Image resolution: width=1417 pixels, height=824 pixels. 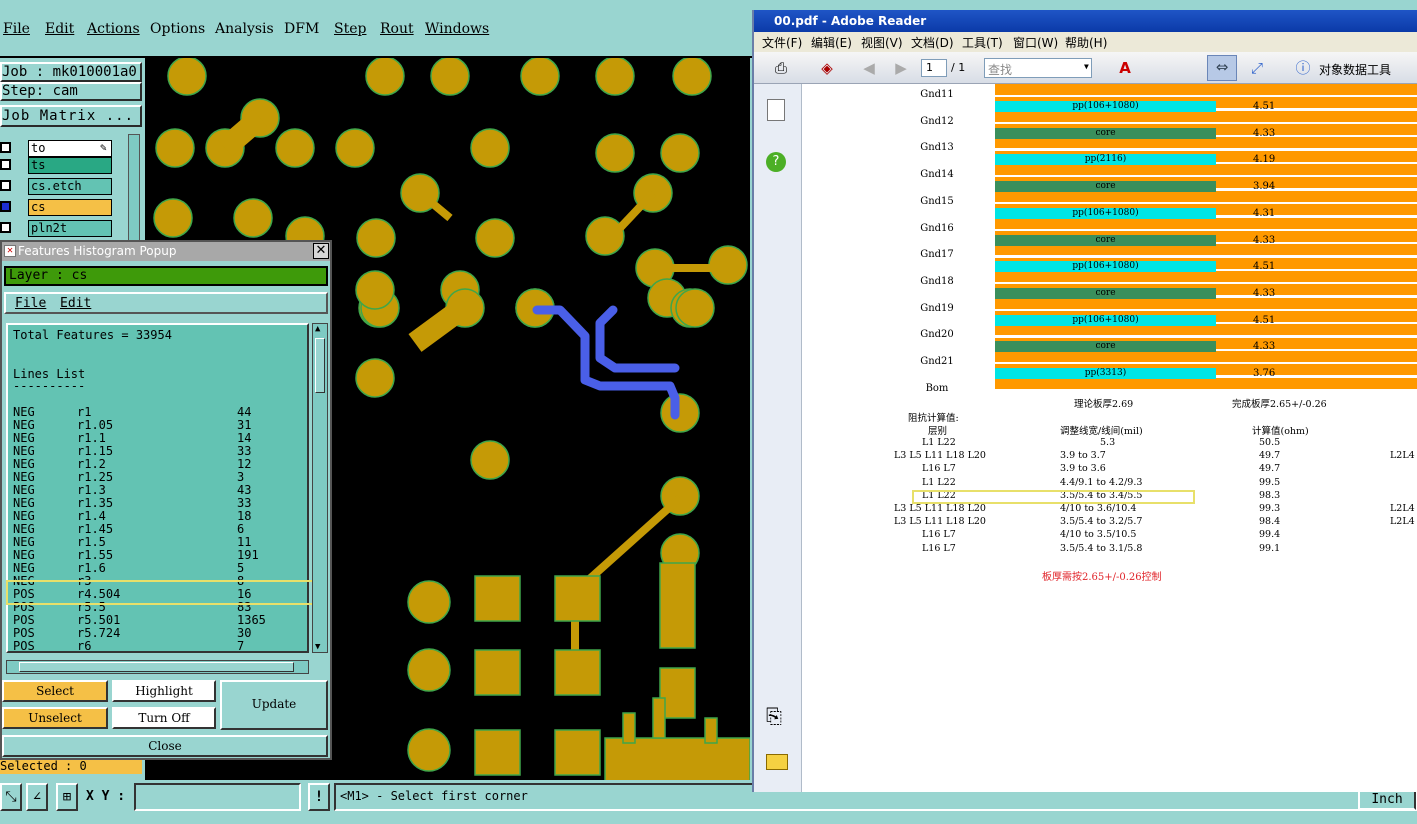 What do you see at coordinates (831, 42) in the screenshot?
I see `reader-menu-edit: 编辑(E)` at bounding box center [831, 42].